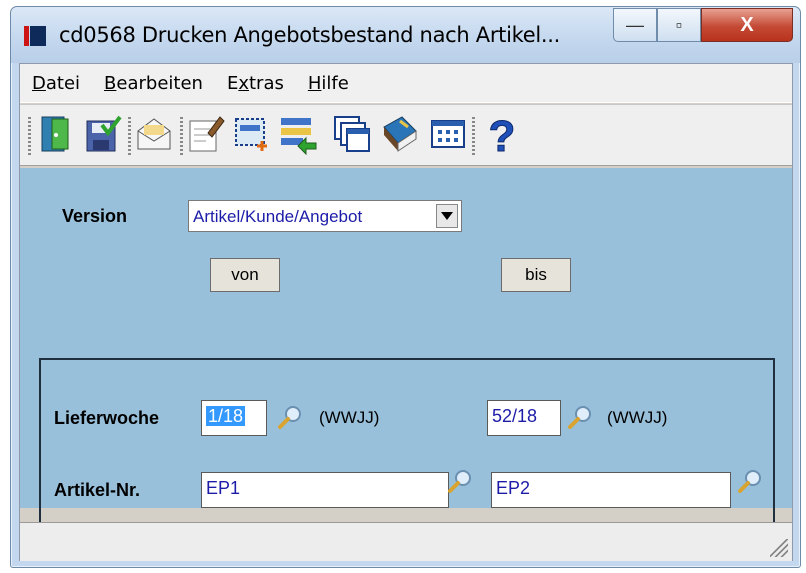 The height and width of the screenshot is (573, 806). What do you see at coordinates (406, 541) in the screenshot?
I see `status-bar` at bounding box center [406, 541].